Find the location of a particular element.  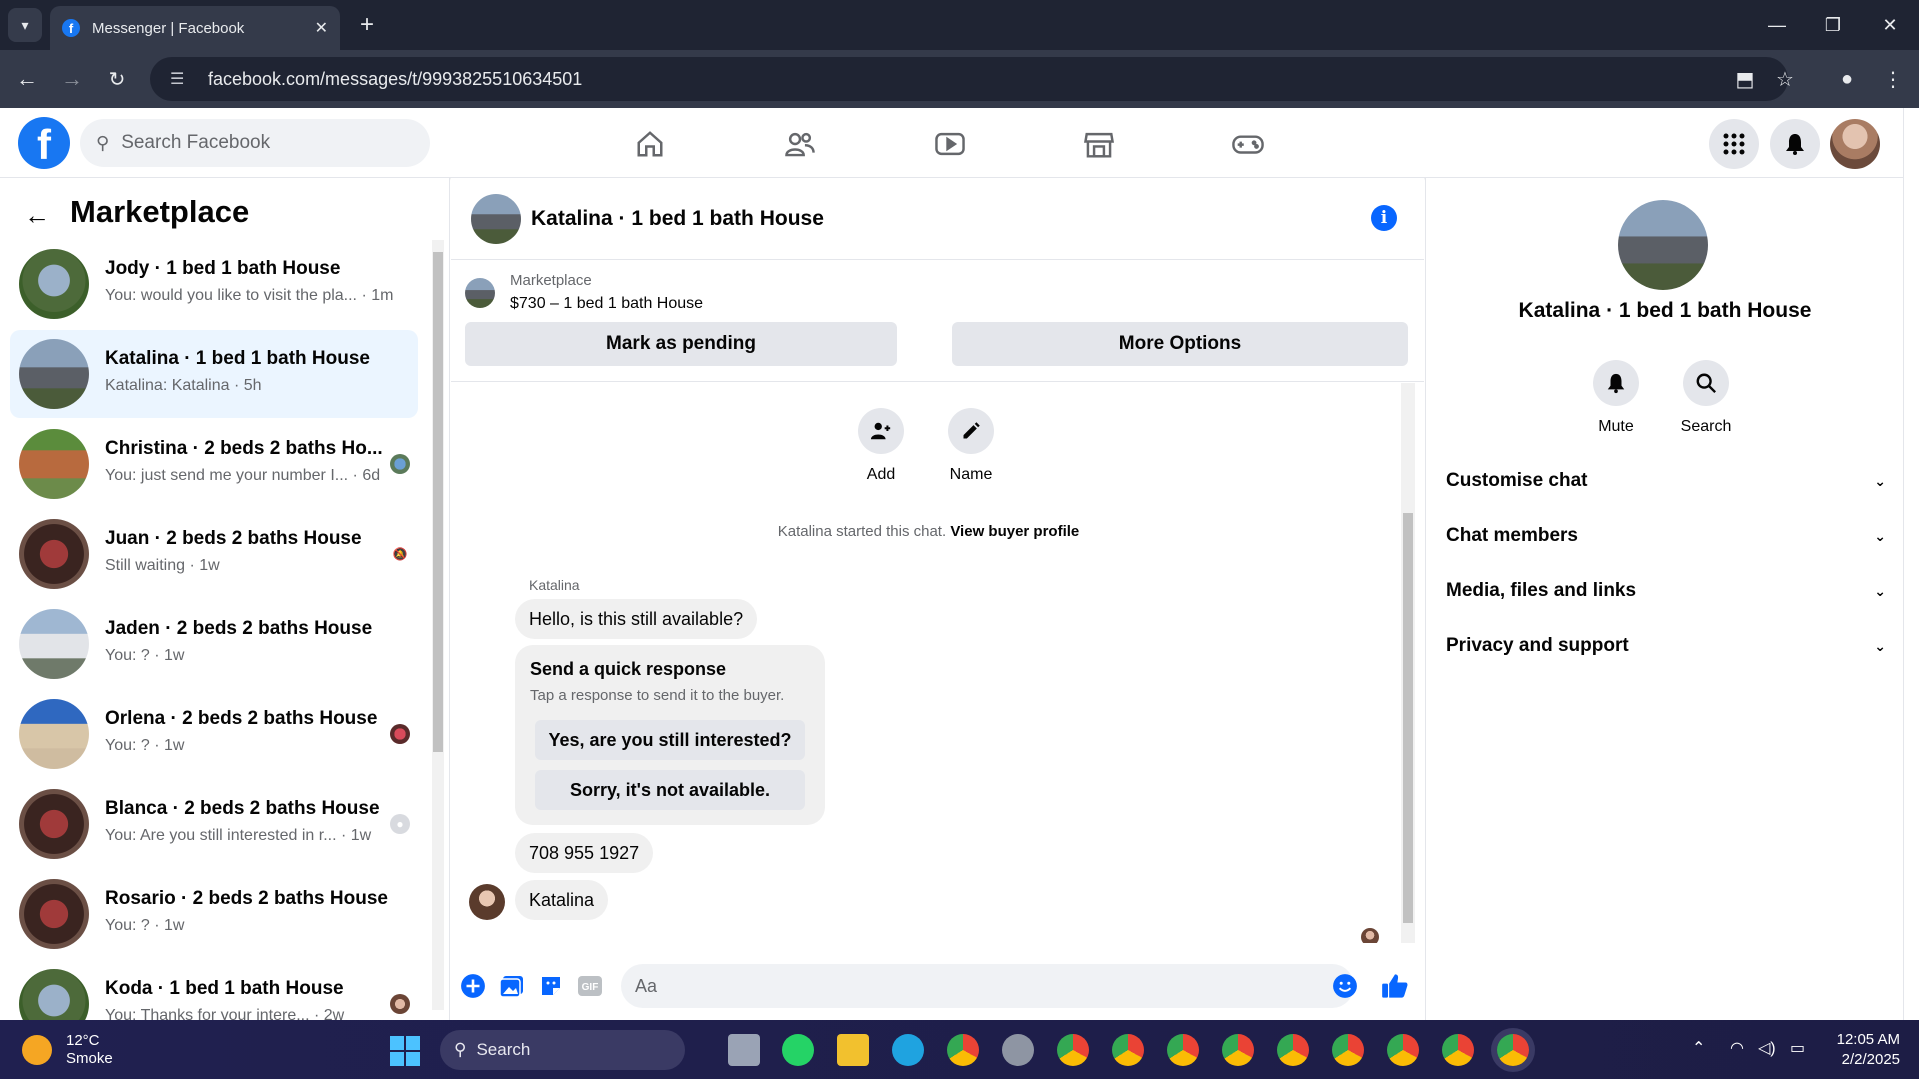

gaming-icon is located at coordinates (1248, 144).